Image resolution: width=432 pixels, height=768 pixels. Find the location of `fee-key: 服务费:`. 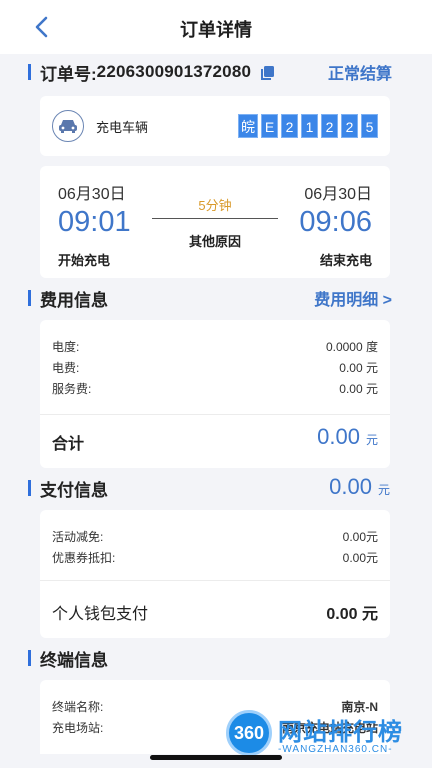

fee-key: 服务费: is located at coordinates (72, 389).